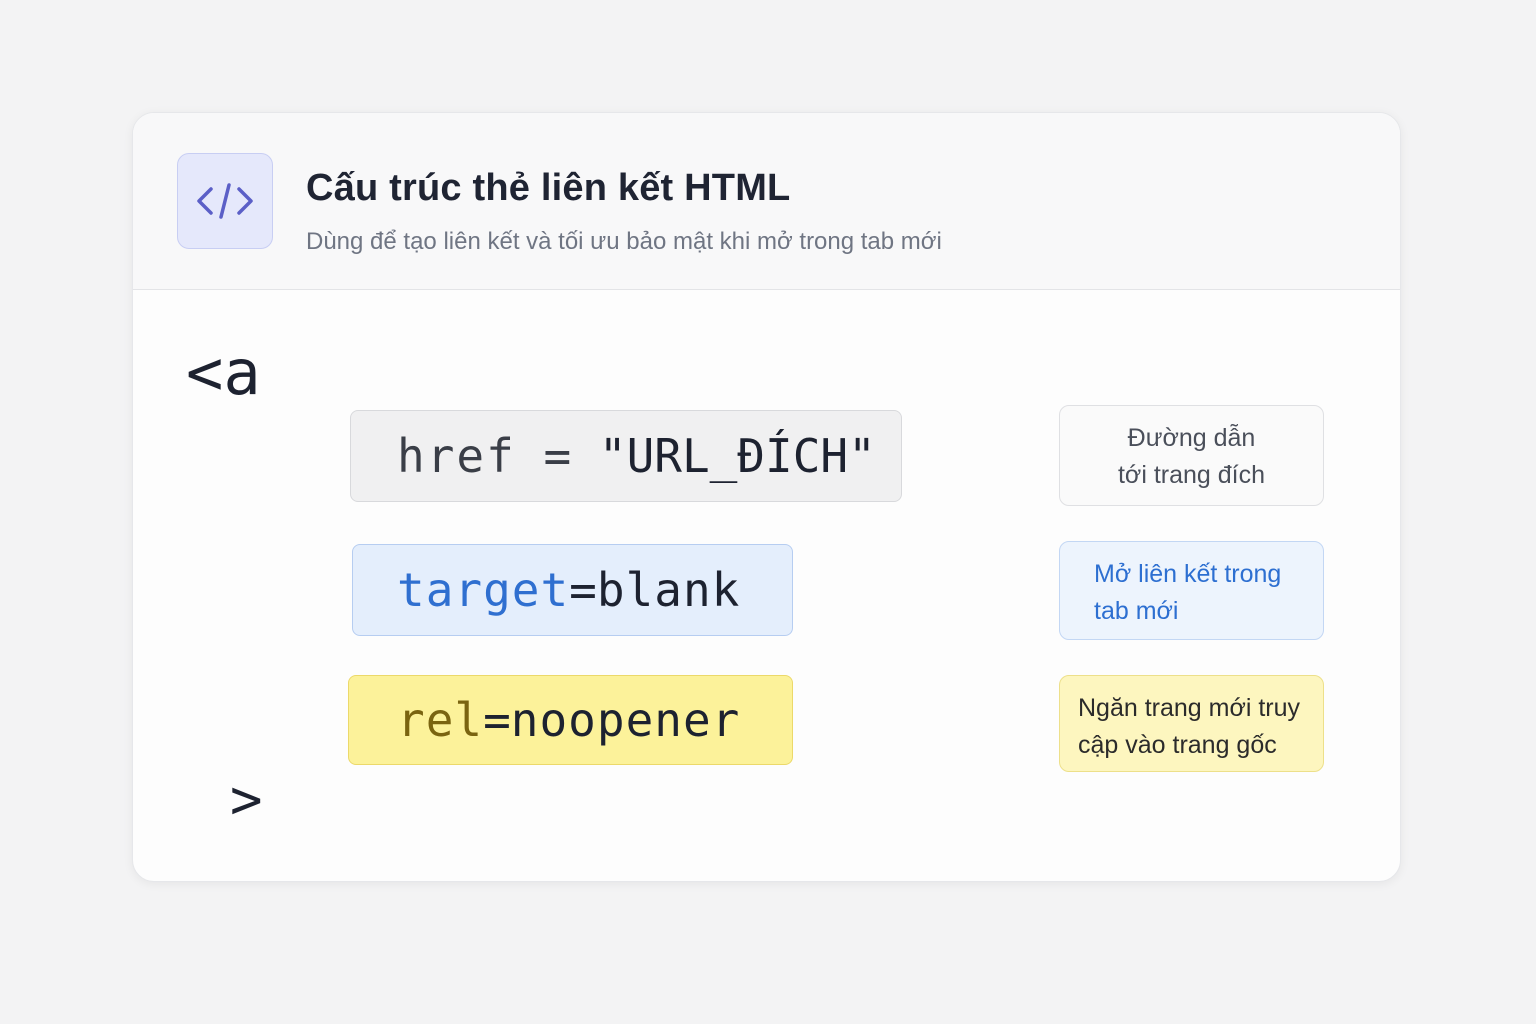 The width and height of the screenshot is (1536, 1024). I want to click on attribute-rel: rel = noopener, so click(570, 720).